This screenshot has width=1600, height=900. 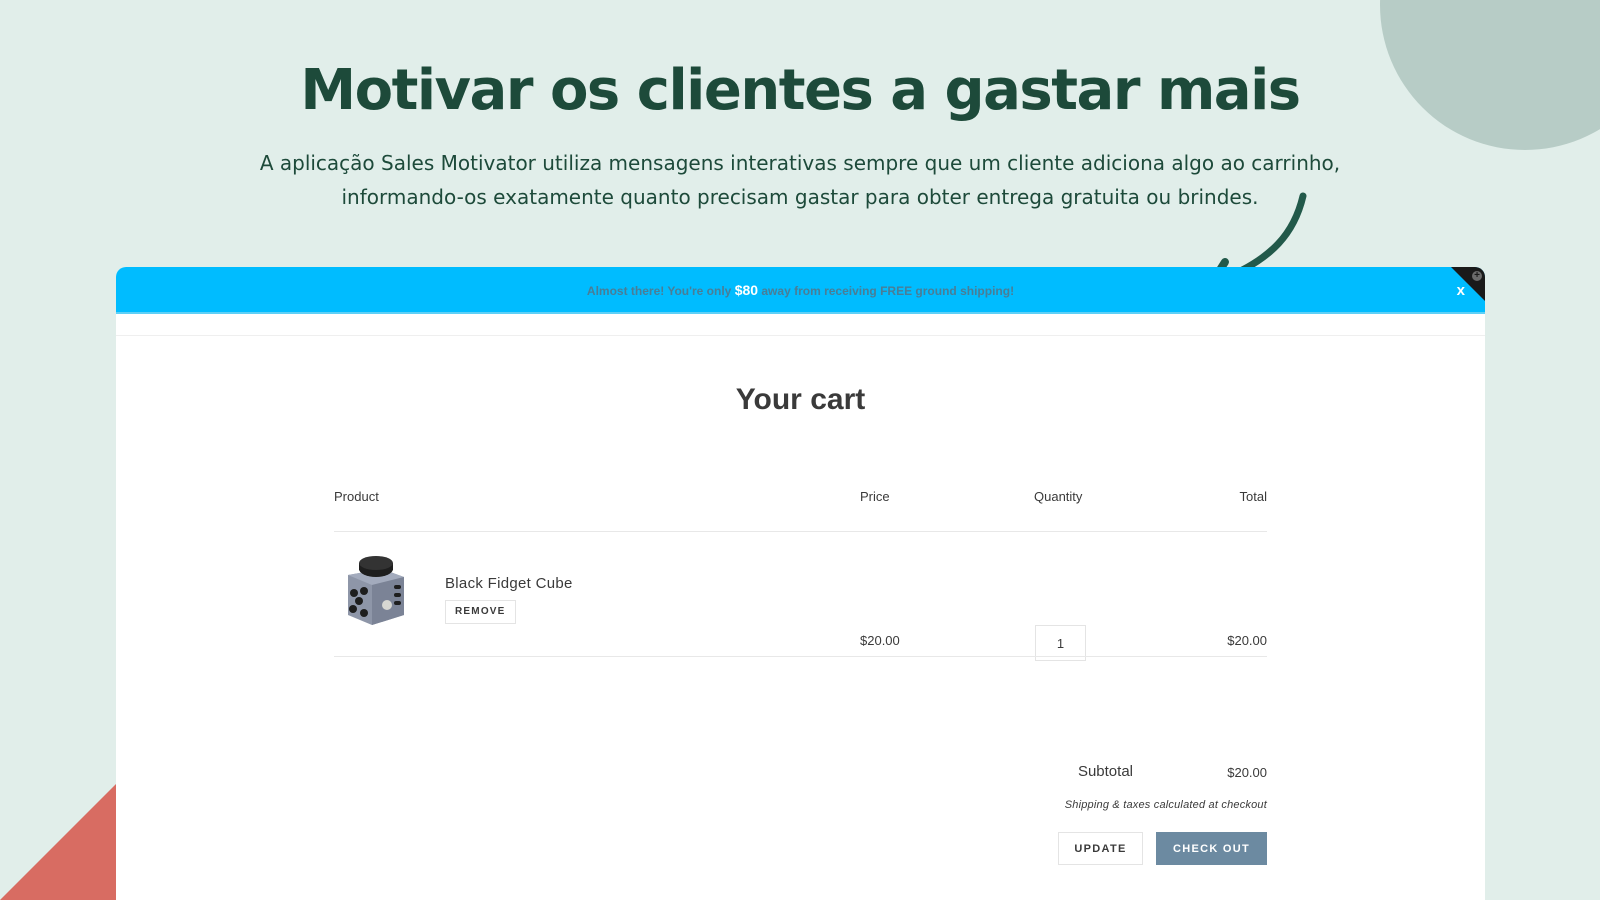 I want to click on product-name-link: Black Fidget Cube, so click(x=509, y=583).